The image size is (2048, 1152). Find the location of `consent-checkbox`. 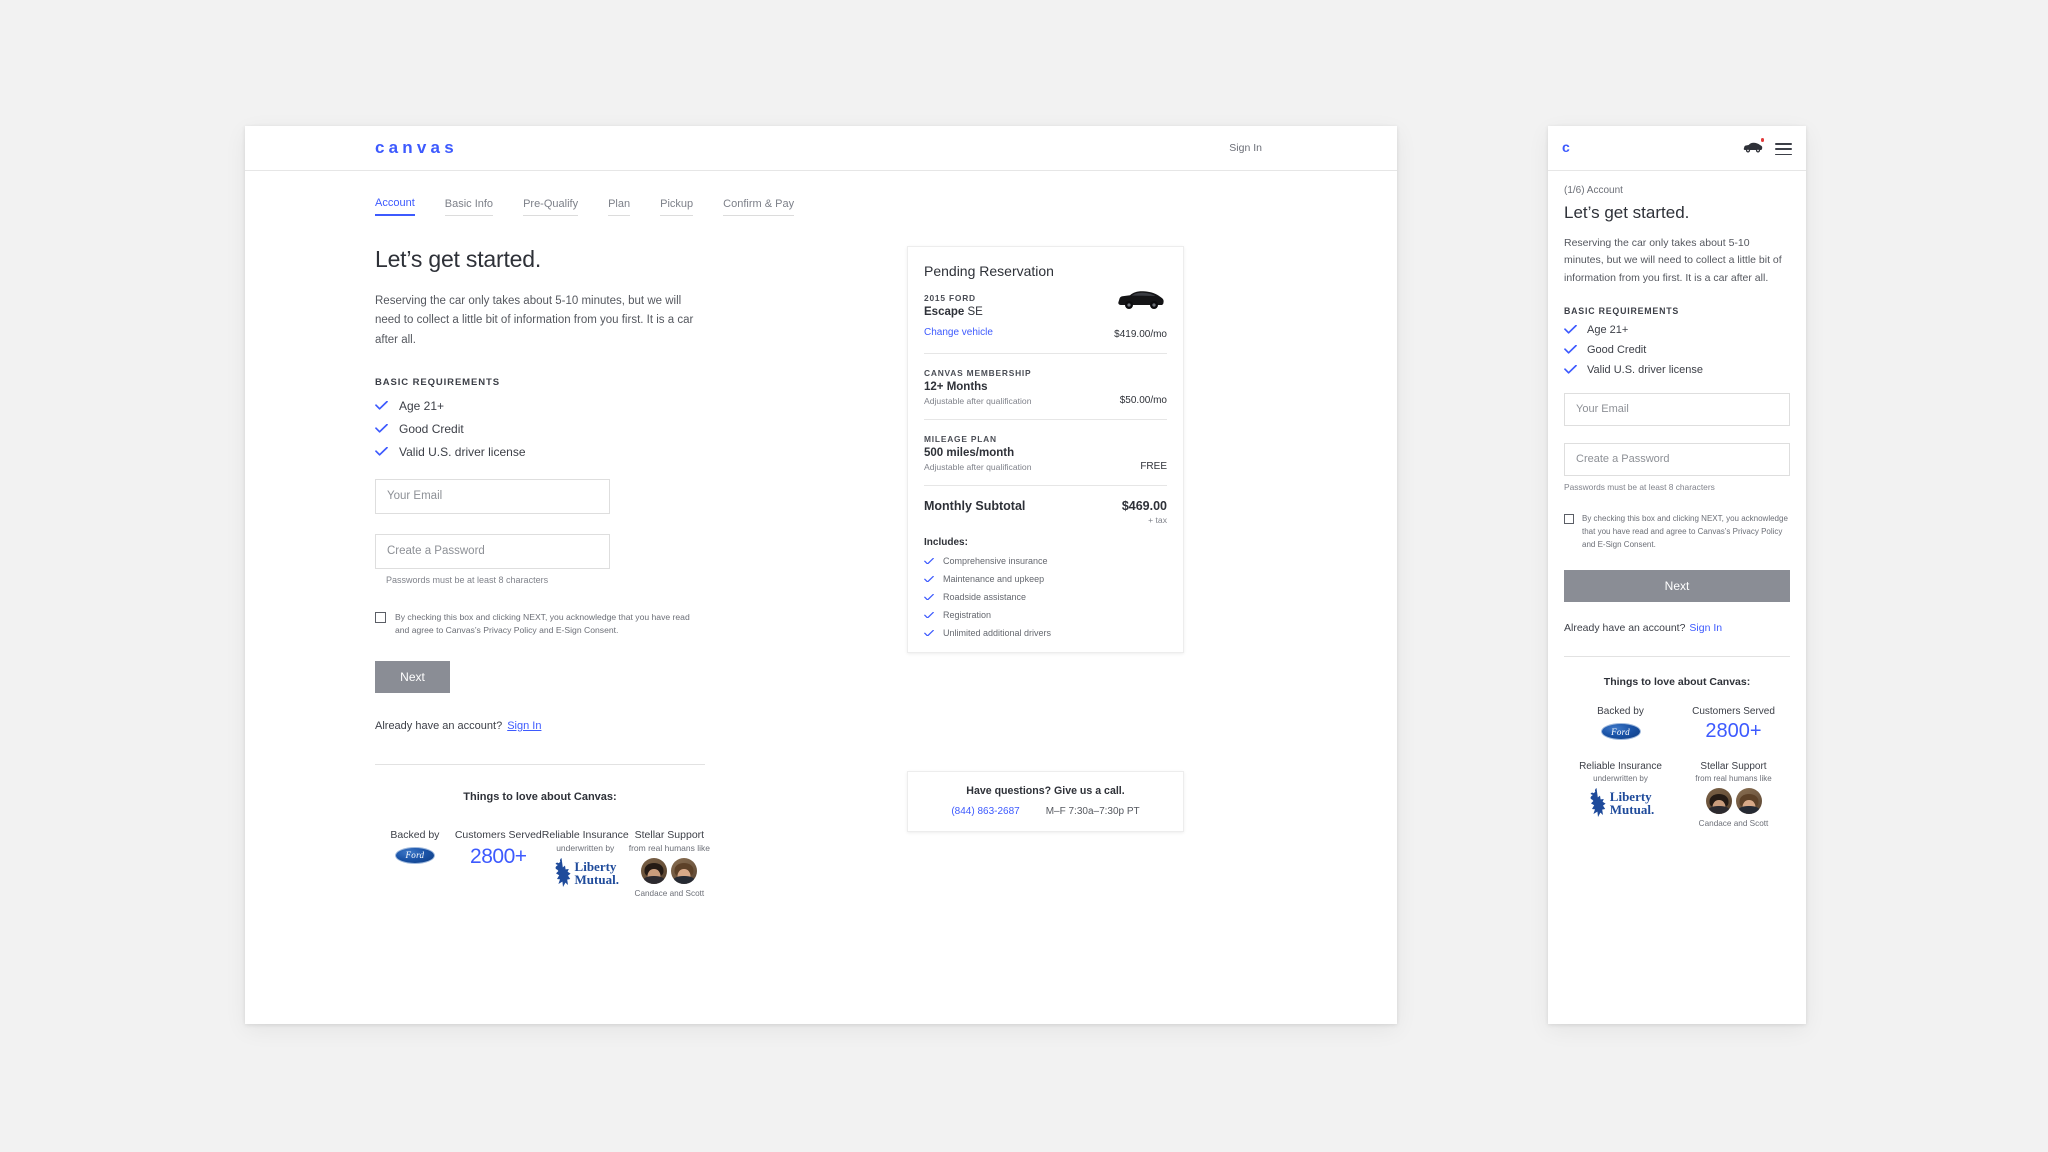

consent-checkbox is located at coordinates (380, 617).